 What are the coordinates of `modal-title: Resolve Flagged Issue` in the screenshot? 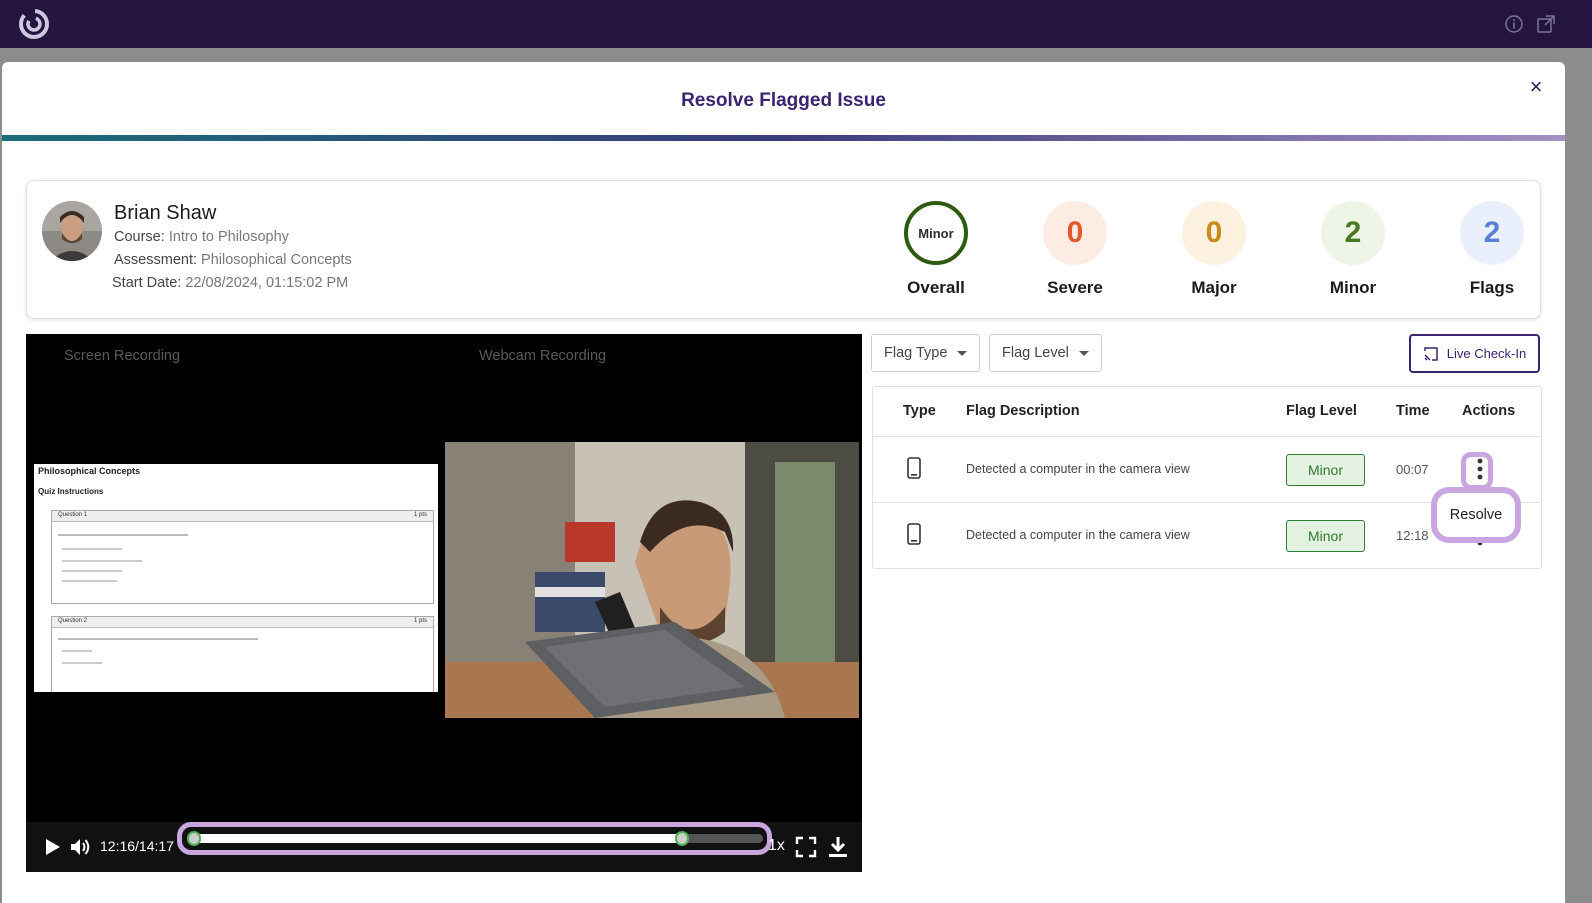 It's located at (783, 100).